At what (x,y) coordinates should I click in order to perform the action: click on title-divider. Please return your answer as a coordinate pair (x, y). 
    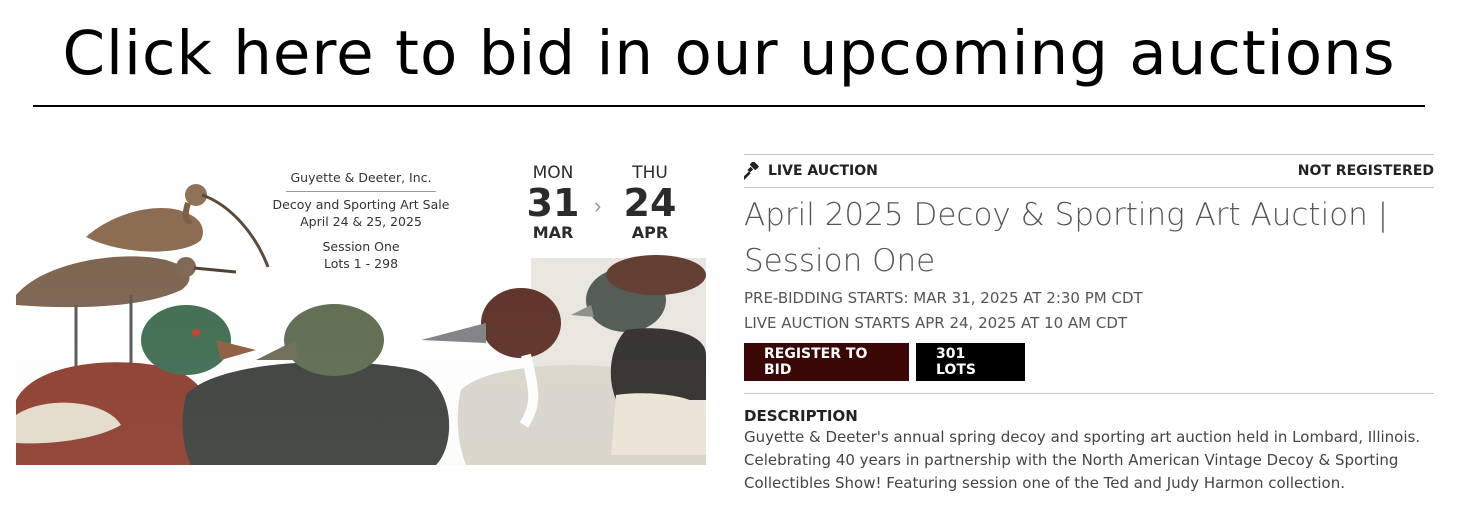
    Looking at the image, I should click on (1089, 187).